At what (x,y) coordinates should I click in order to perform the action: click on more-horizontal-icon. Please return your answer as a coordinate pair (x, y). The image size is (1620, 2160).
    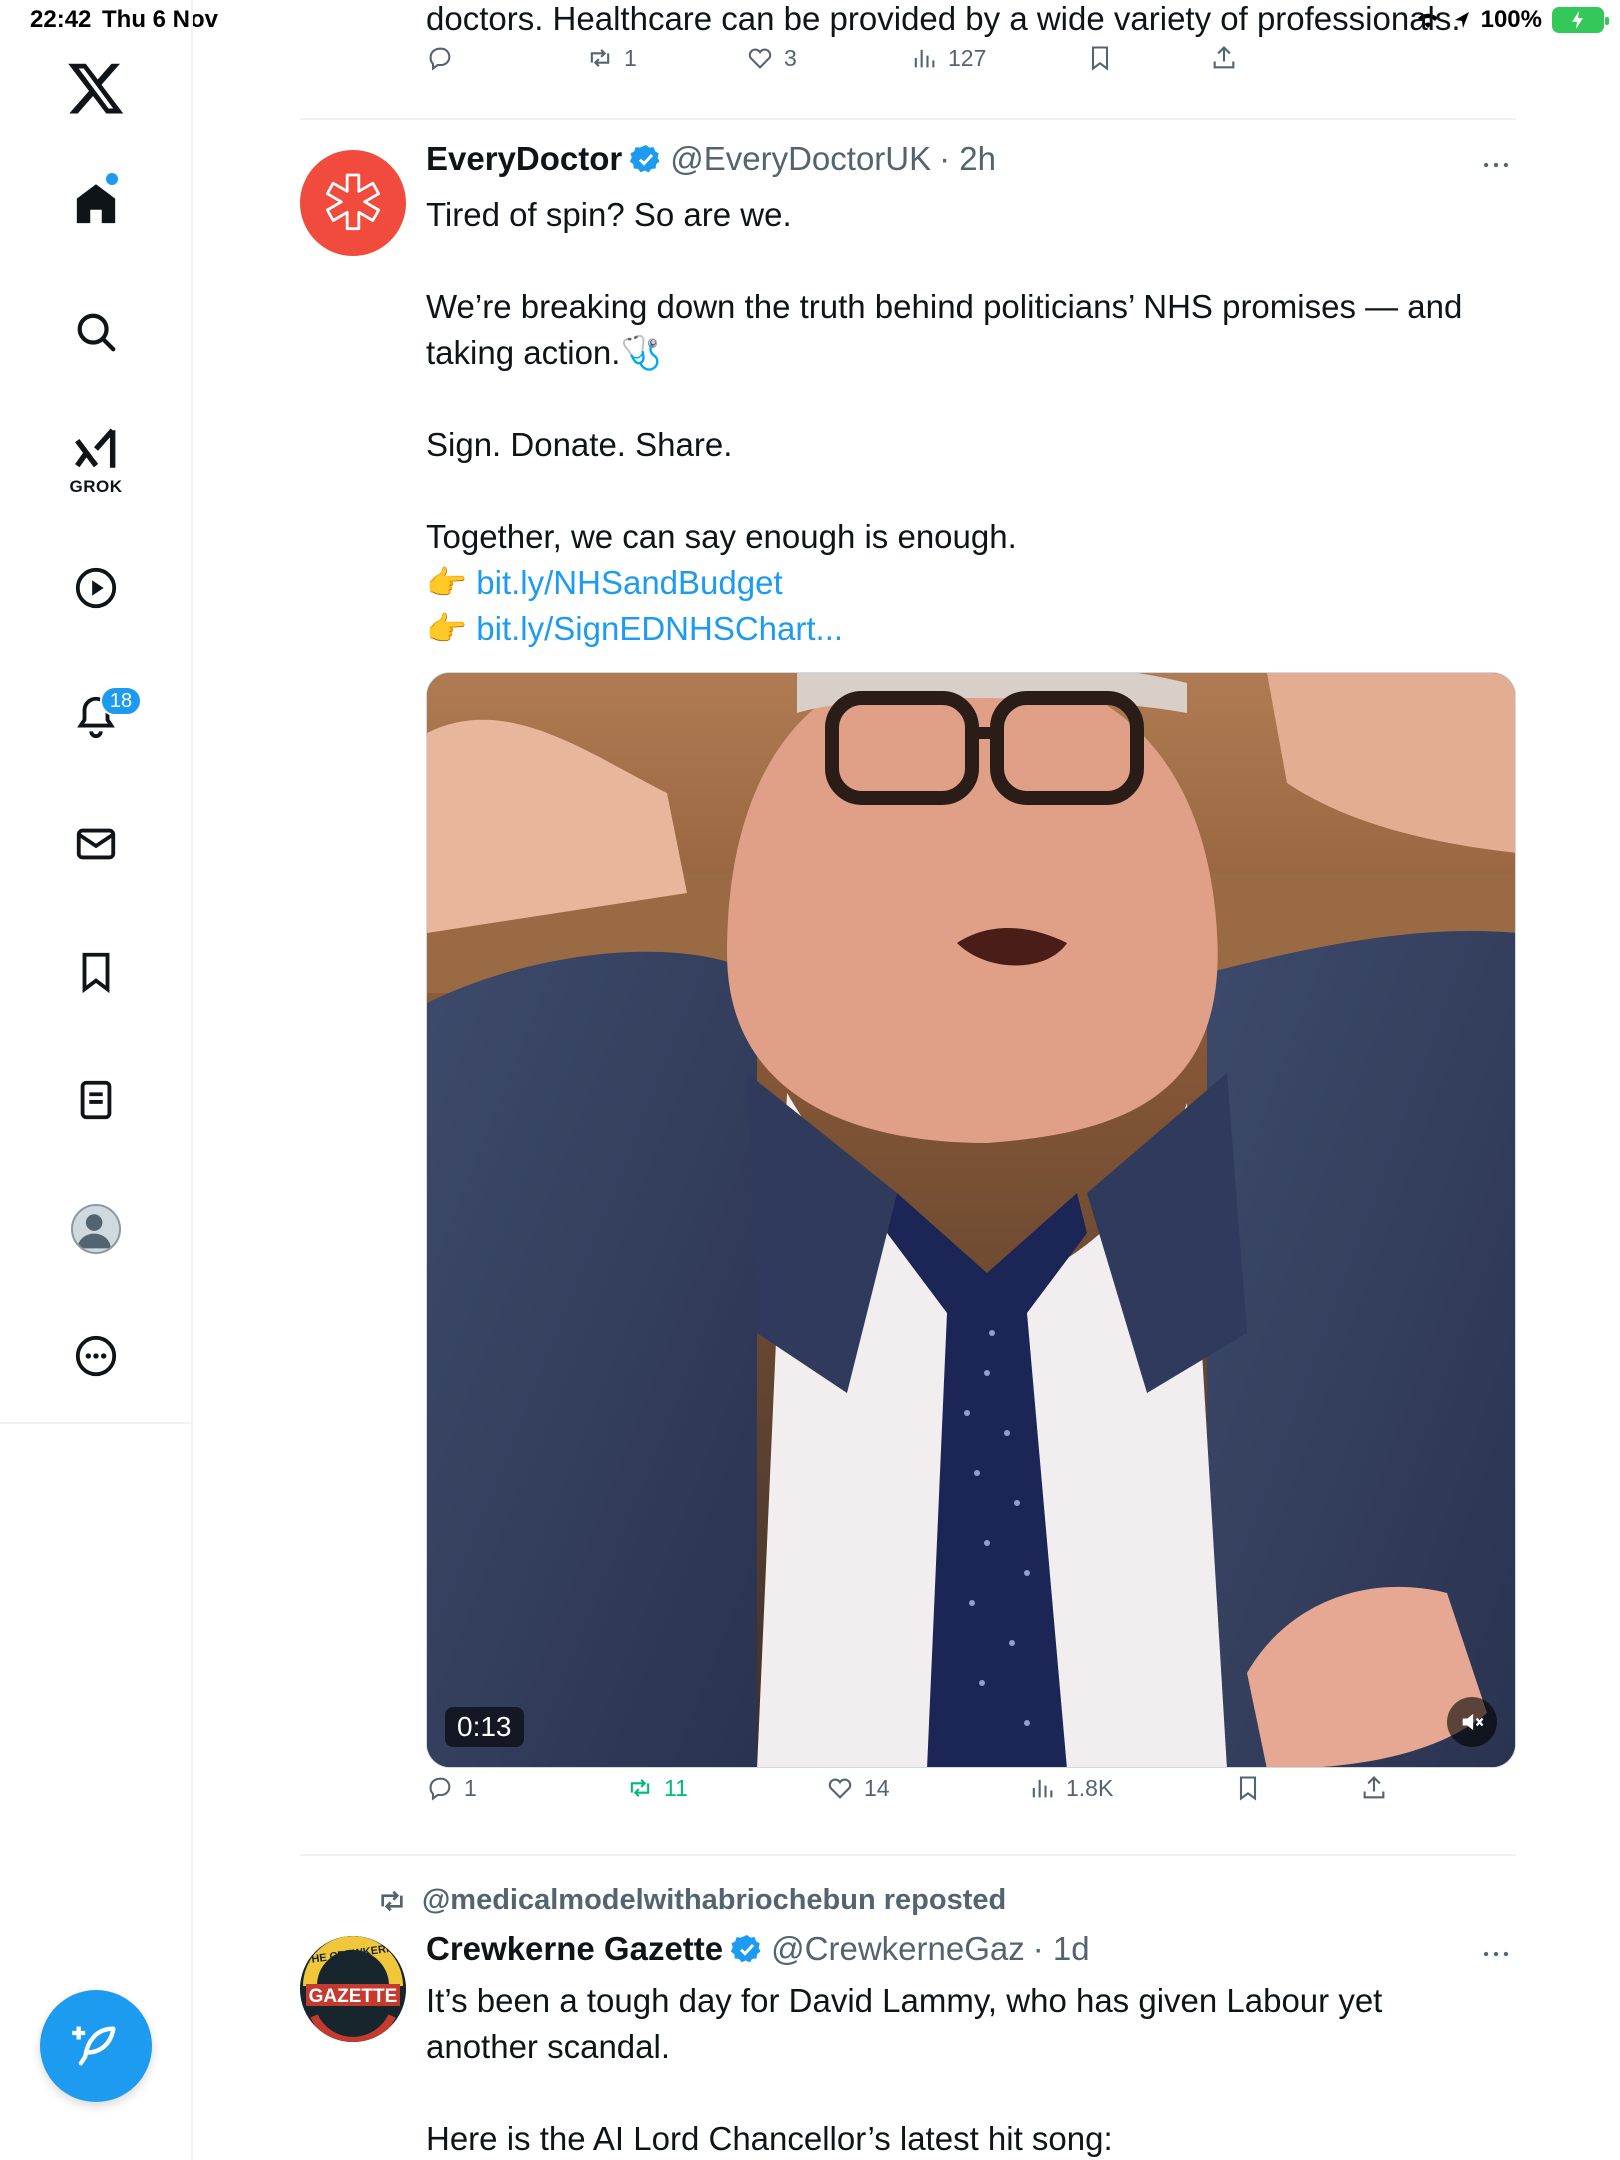
    Looking at the image, I should click on (1496, 165).